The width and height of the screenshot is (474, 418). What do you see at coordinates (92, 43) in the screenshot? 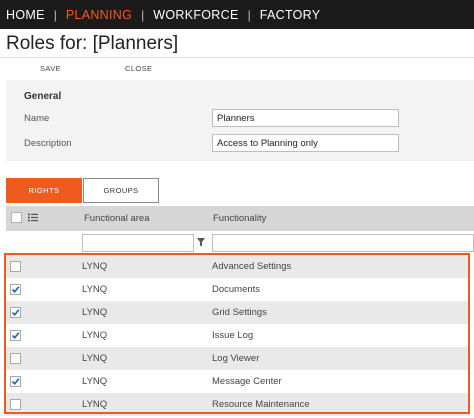
I see `page-title: Roles for: [Planners]` at bounding box center [92, 43].